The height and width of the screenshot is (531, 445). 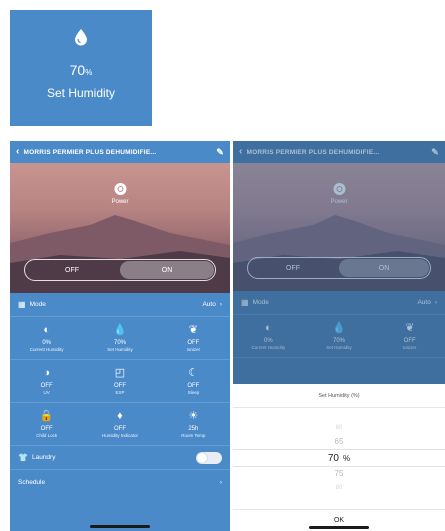 I want to click on tile-humidity-value: 70%, so click(x=81, y=70).